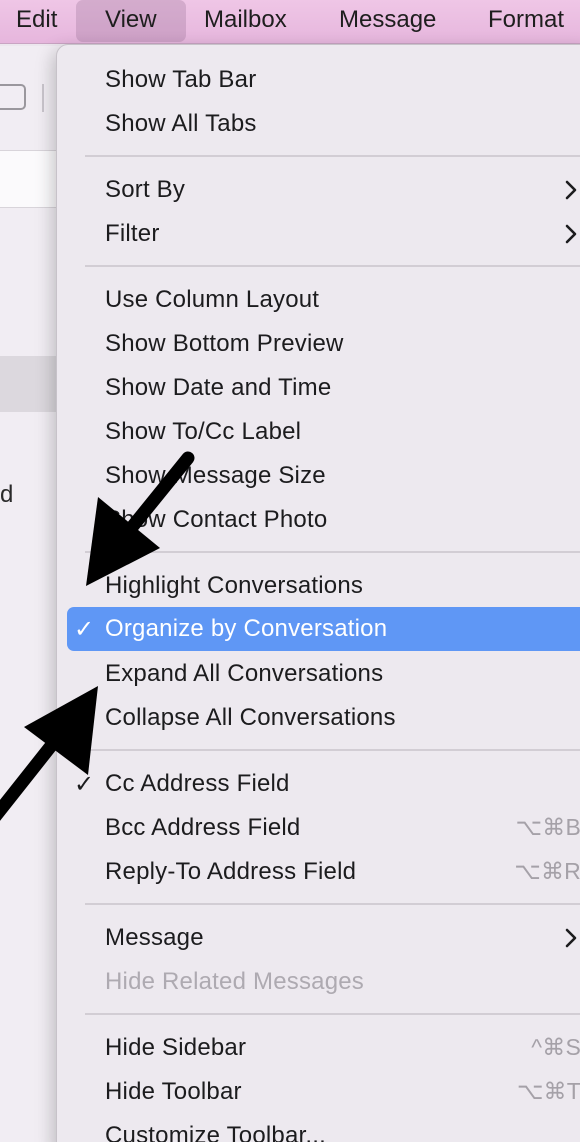 The width and height of the screenshot is (580, 1142). I want to click on menu-item-show-contact-photo: Show Contact Photo, so click(318, 520).